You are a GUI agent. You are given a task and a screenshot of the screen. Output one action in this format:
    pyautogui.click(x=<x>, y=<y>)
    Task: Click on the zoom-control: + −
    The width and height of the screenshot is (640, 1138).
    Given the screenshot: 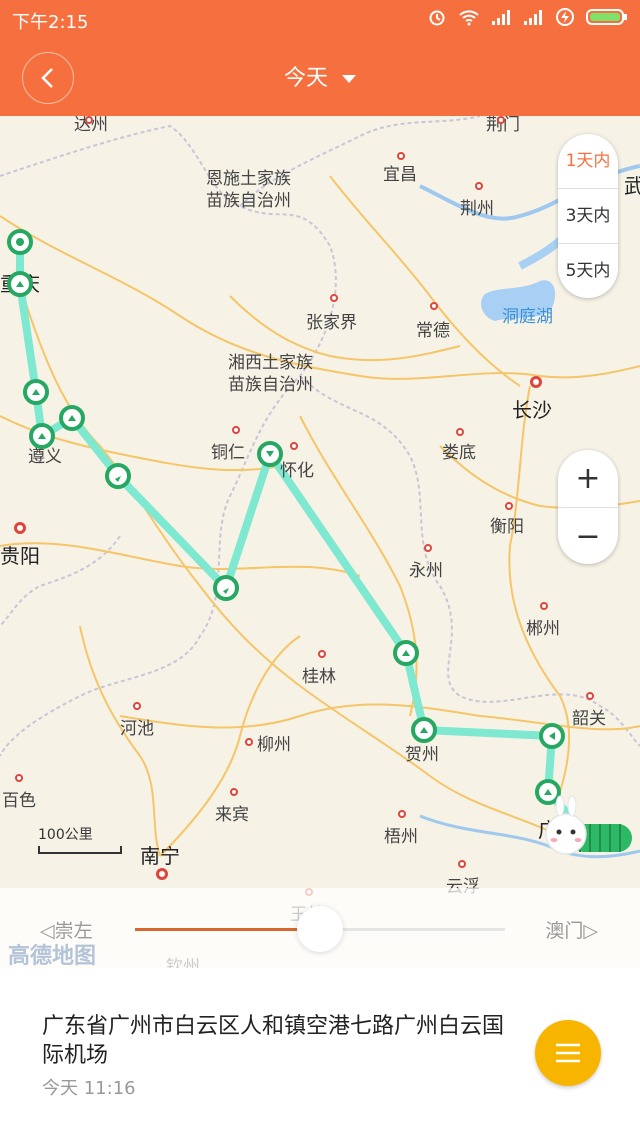 What is the action you would take?
    pyautogui.click(x=588, y=507)
    